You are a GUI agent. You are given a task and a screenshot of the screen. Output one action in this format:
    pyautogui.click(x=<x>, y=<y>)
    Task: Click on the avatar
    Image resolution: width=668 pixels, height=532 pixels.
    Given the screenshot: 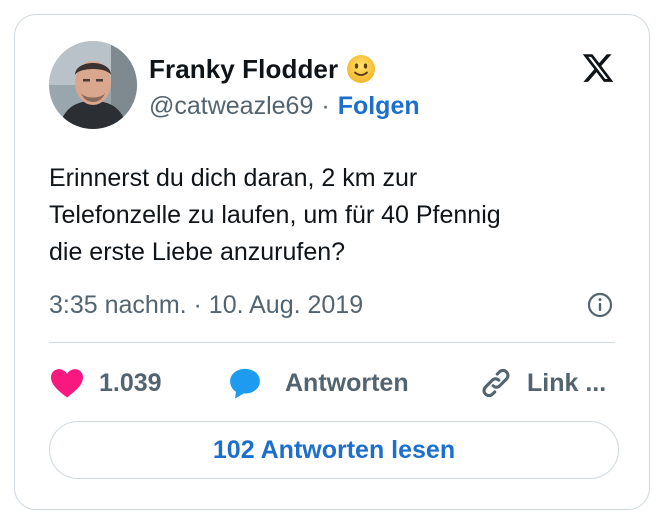 What is the action you would take?
    pyautogui.click(x=93, y=85)
    